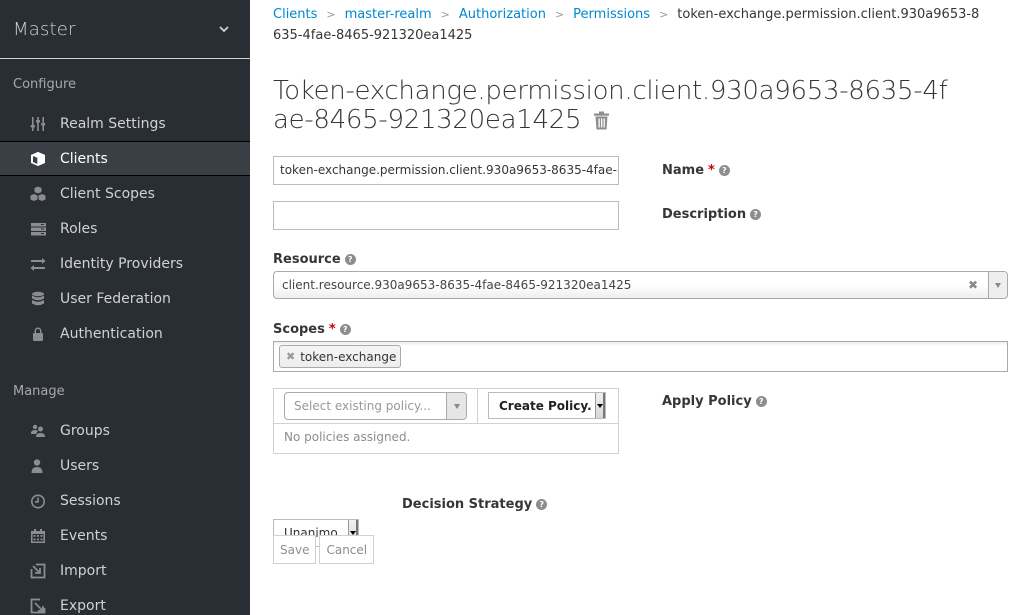 Image resolution: width=1017 pixels, height=615 pixels. What do you see at coordinates (38, 466) in the screenshot?
I see `user-icon` at bounding box center [38, 466].